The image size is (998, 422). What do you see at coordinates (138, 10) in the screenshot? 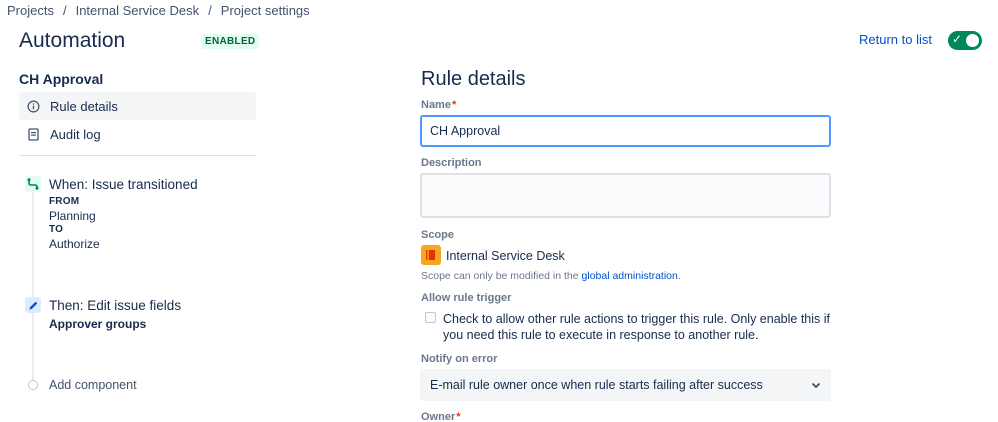
I see `breadcrumb-internal-service-desk: Internal Service Desk` at bounding box center [138, 10].